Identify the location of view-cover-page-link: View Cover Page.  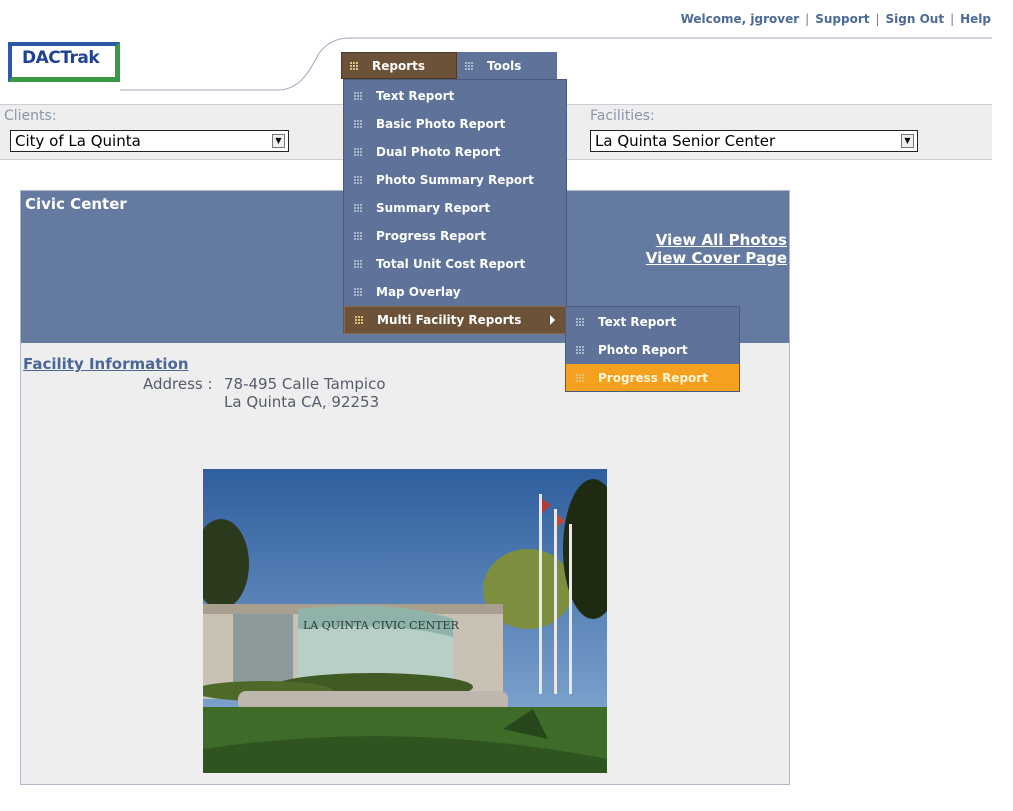
(716, 258).